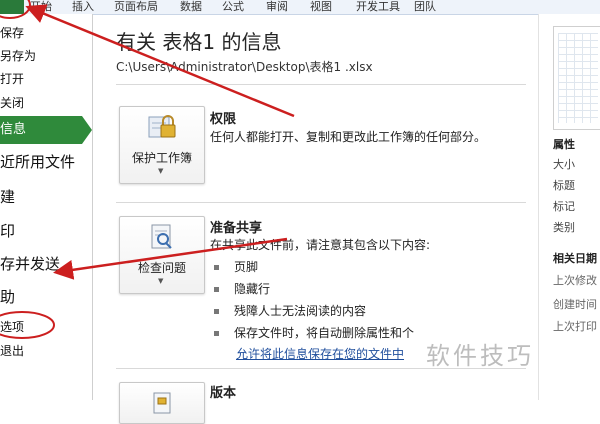  Describe the element at coordinates (12, 102) in the screenshot. I see `nav-close: 关闭` at that location.